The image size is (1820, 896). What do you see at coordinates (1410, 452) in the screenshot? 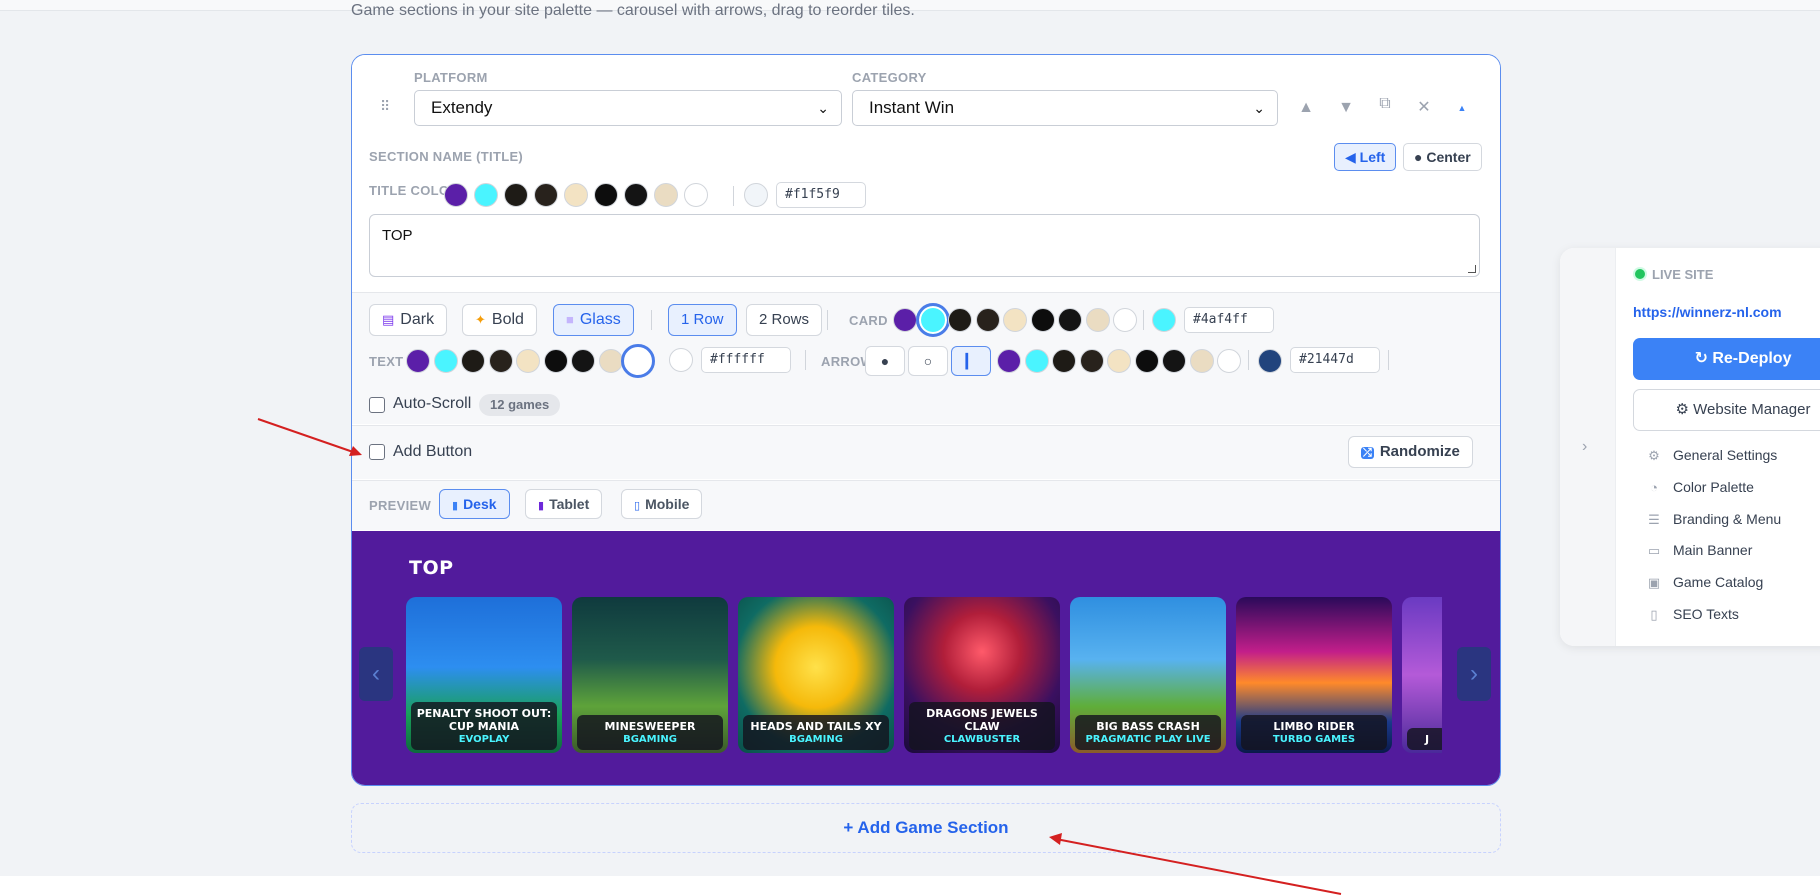
I see `randomize-button: ⤮ Randomize` at bounding box center [1410, 452].